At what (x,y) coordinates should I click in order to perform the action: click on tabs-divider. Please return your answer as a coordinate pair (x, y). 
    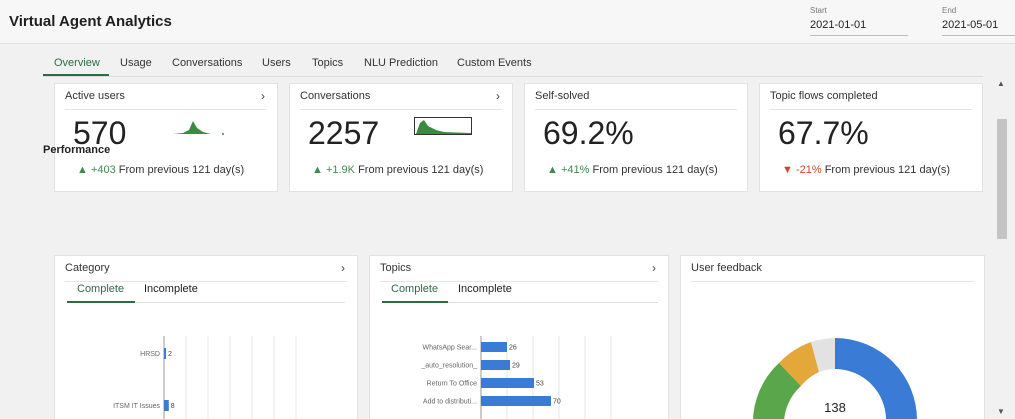
    Looking at the image, I should click on (513, 76).